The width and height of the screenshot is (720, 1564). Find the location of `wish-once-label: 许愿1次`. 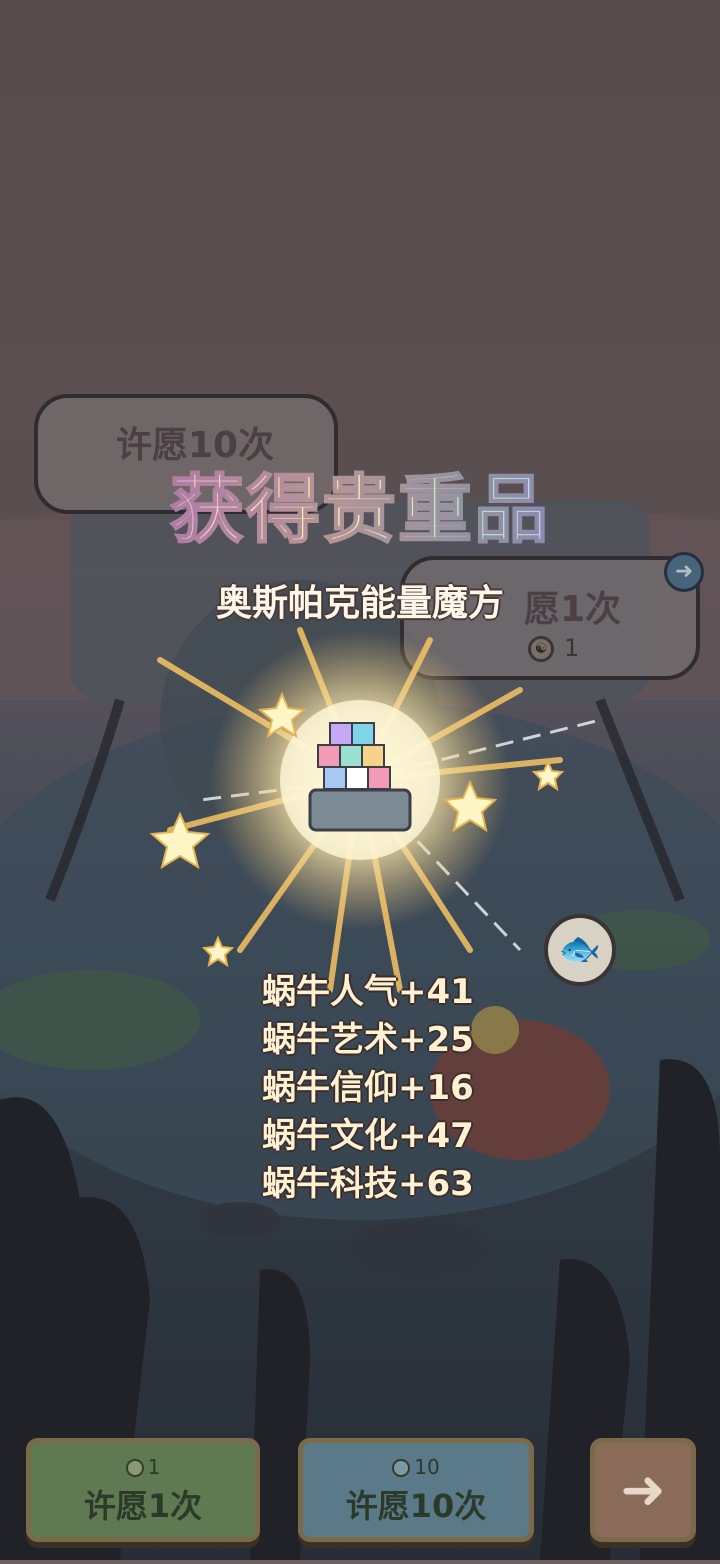

wish-once-label: 许愿1次 is located at coordinates (143, 1506).